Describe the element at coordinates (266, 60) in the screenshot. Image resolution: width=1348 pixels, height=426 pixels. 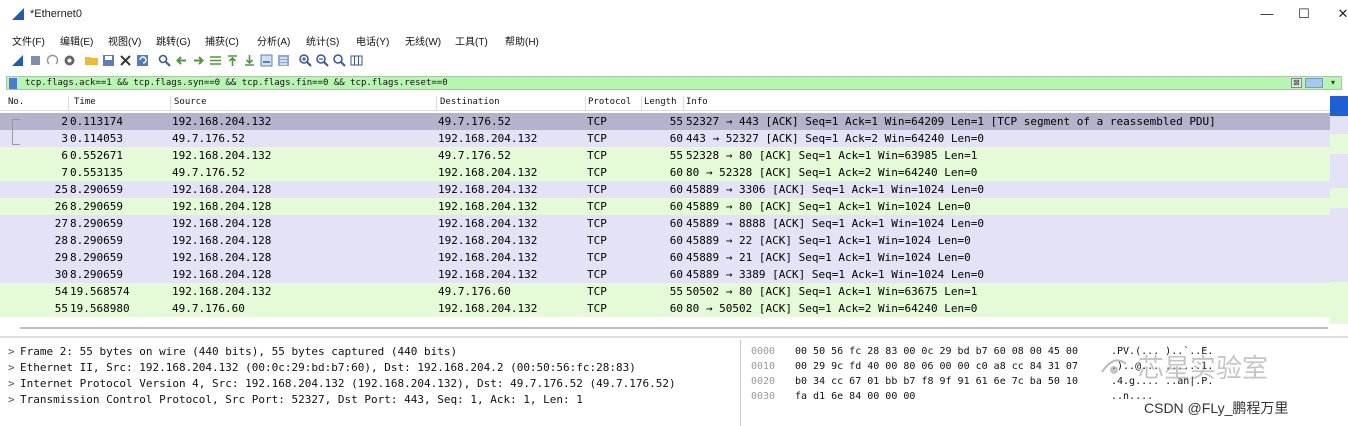
I see `autoscroll-icon` at that location.